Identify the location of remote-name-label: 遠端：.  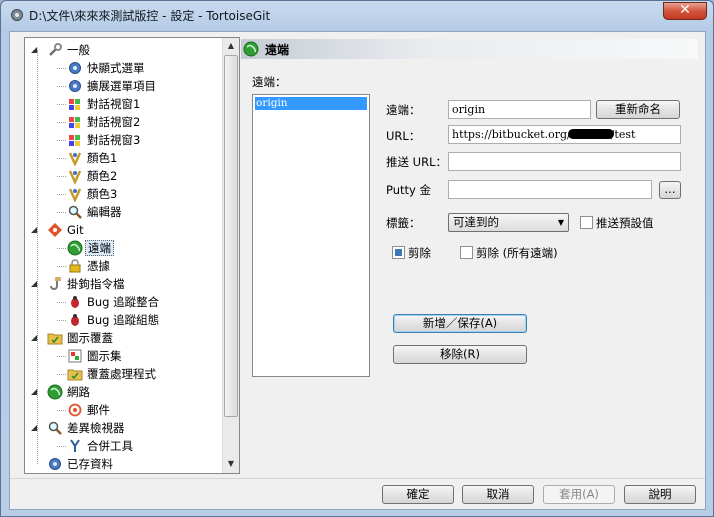
(403, 110).